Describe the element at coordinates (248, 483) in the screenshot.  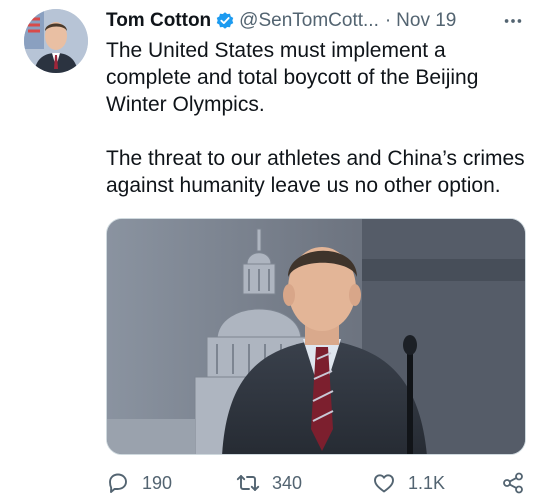
I see `retweet-icon` at that location.